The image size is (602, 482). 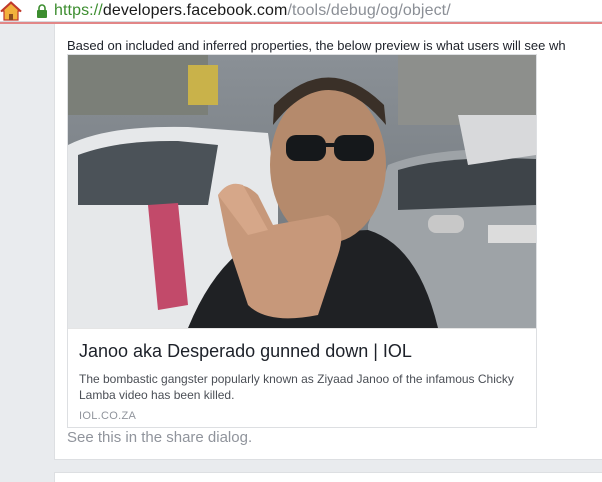 I want to click on share-dialog-link: See this in the share dialog., so click(x=159, y=437).